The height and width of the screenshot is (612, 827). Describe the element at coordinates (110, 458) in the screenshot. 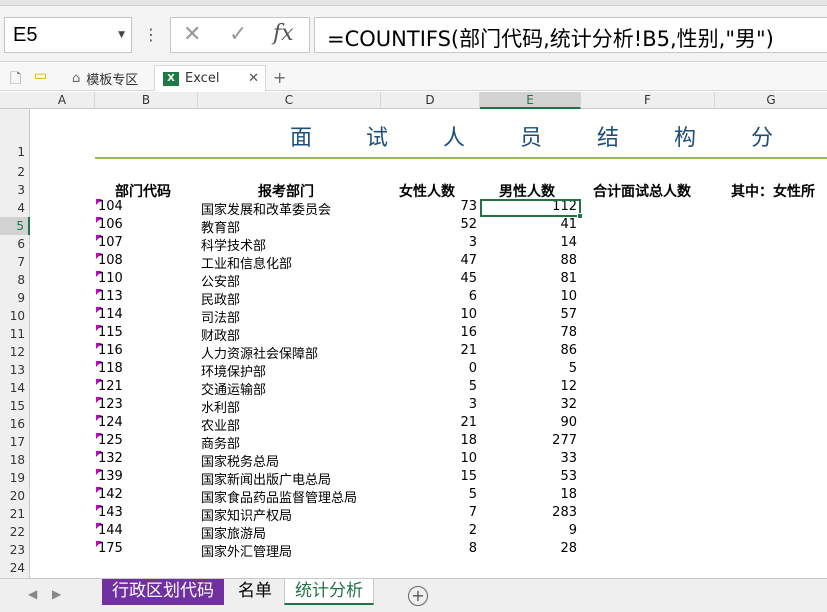

I see `cell-dept-code: 132` at that location.